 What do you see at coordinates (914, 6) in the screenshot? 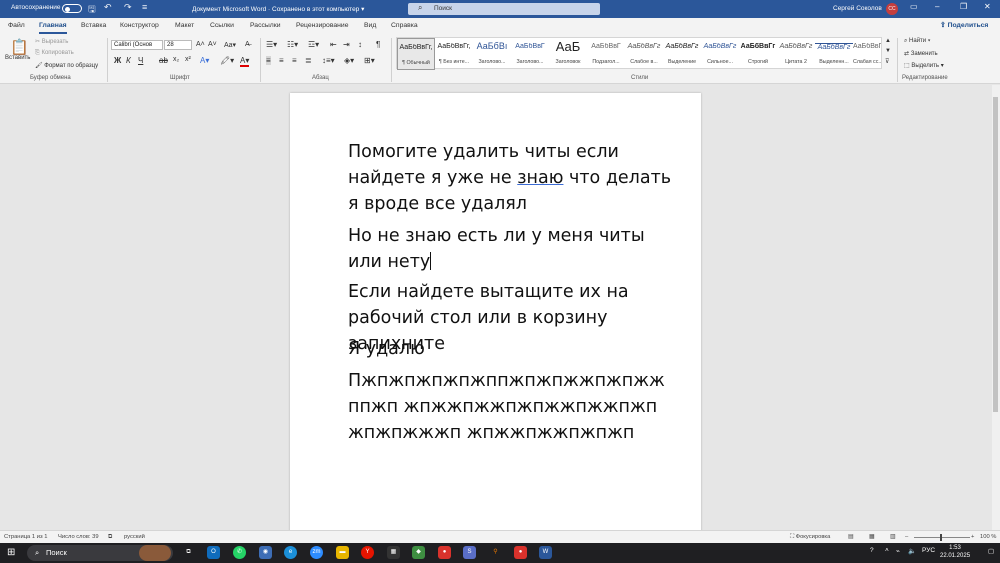
I see `ribbon-display-icon: ▭` at bounding box center [914, 6].